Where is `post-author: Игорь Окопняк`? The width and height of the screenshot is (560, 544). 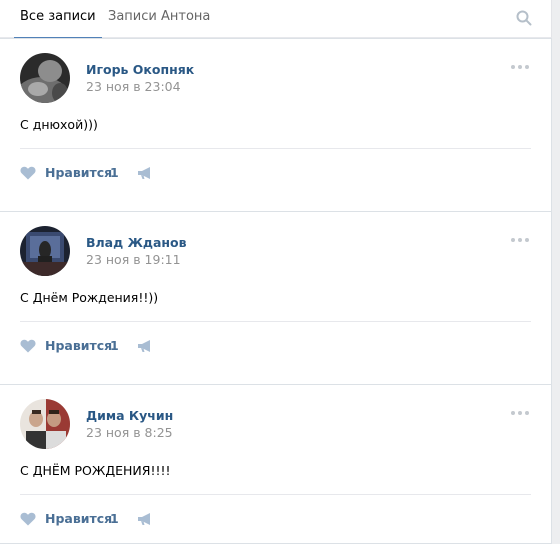
post-author: Игорь Окопняк is located at coordinates (140, 69).